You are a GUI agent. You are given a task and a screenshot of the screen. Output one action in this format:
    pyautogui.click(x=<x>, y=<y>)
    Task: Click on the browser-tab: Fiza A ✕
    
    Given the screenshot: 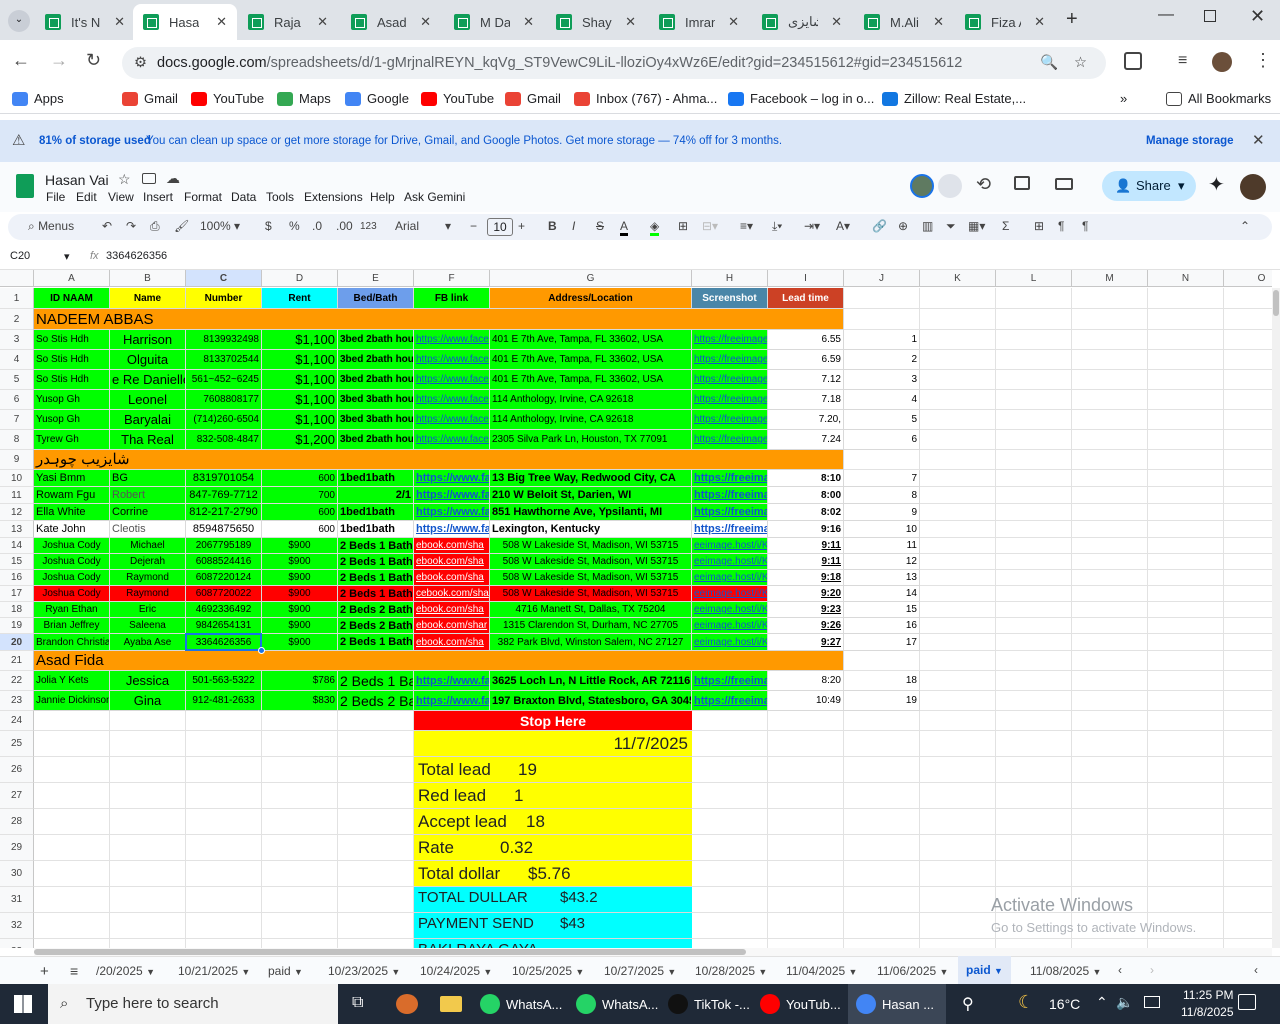 What is the action you would take?
    pyautogui.click(x=1005, y=22)
    